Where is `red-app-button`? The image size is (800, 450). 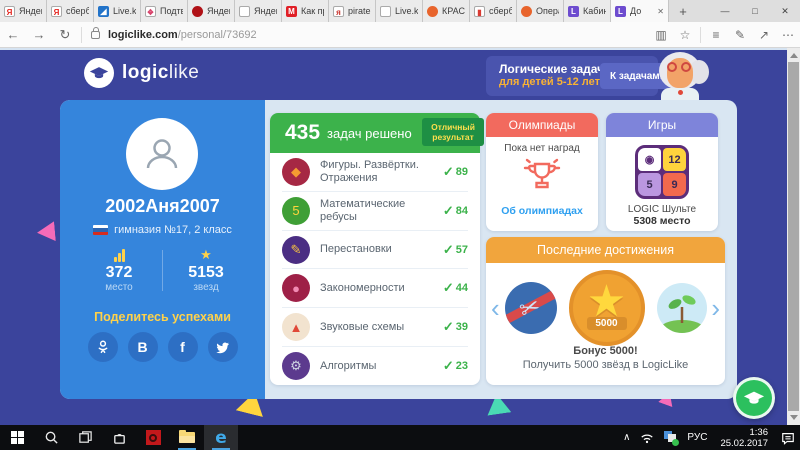
red-app-button is located at coordinates (153, 437).